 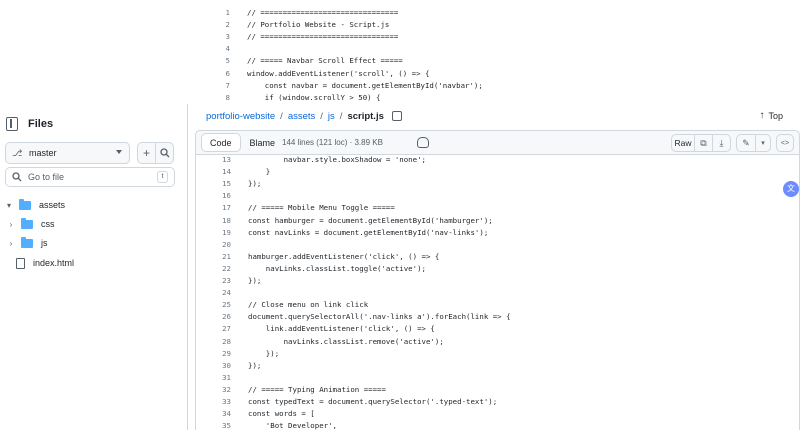 I want to click on code-line: 16, so click(x=497, y=196).